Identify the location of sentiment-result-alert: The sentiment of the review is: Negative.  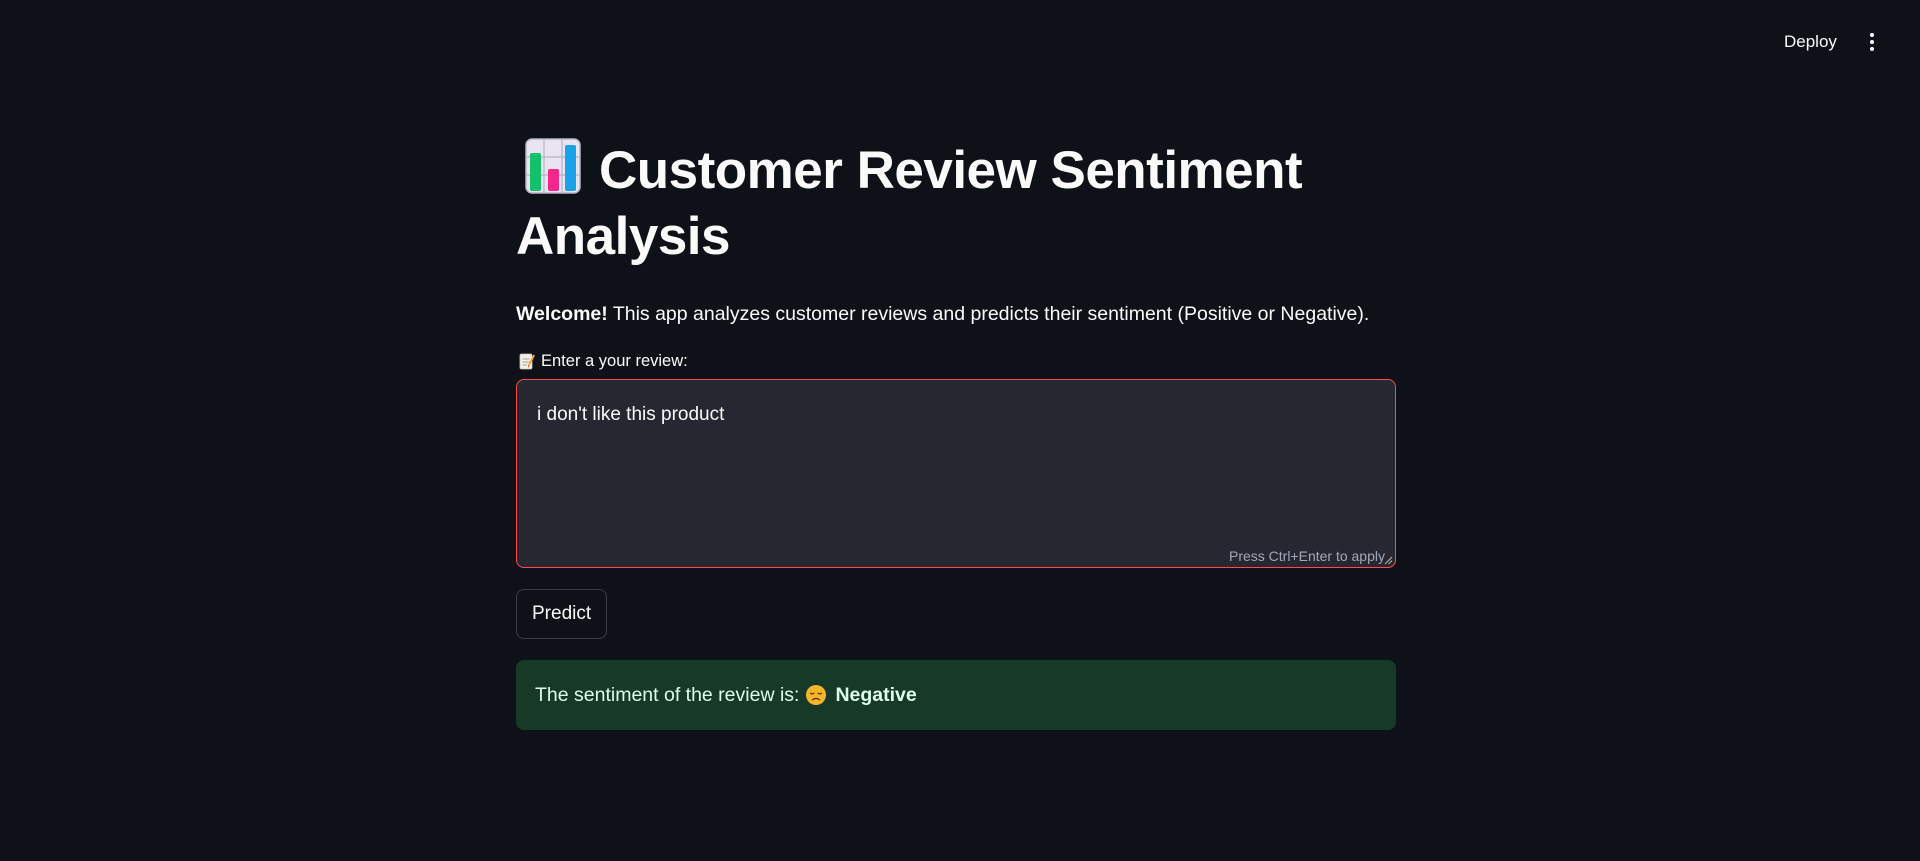
(956, 695).